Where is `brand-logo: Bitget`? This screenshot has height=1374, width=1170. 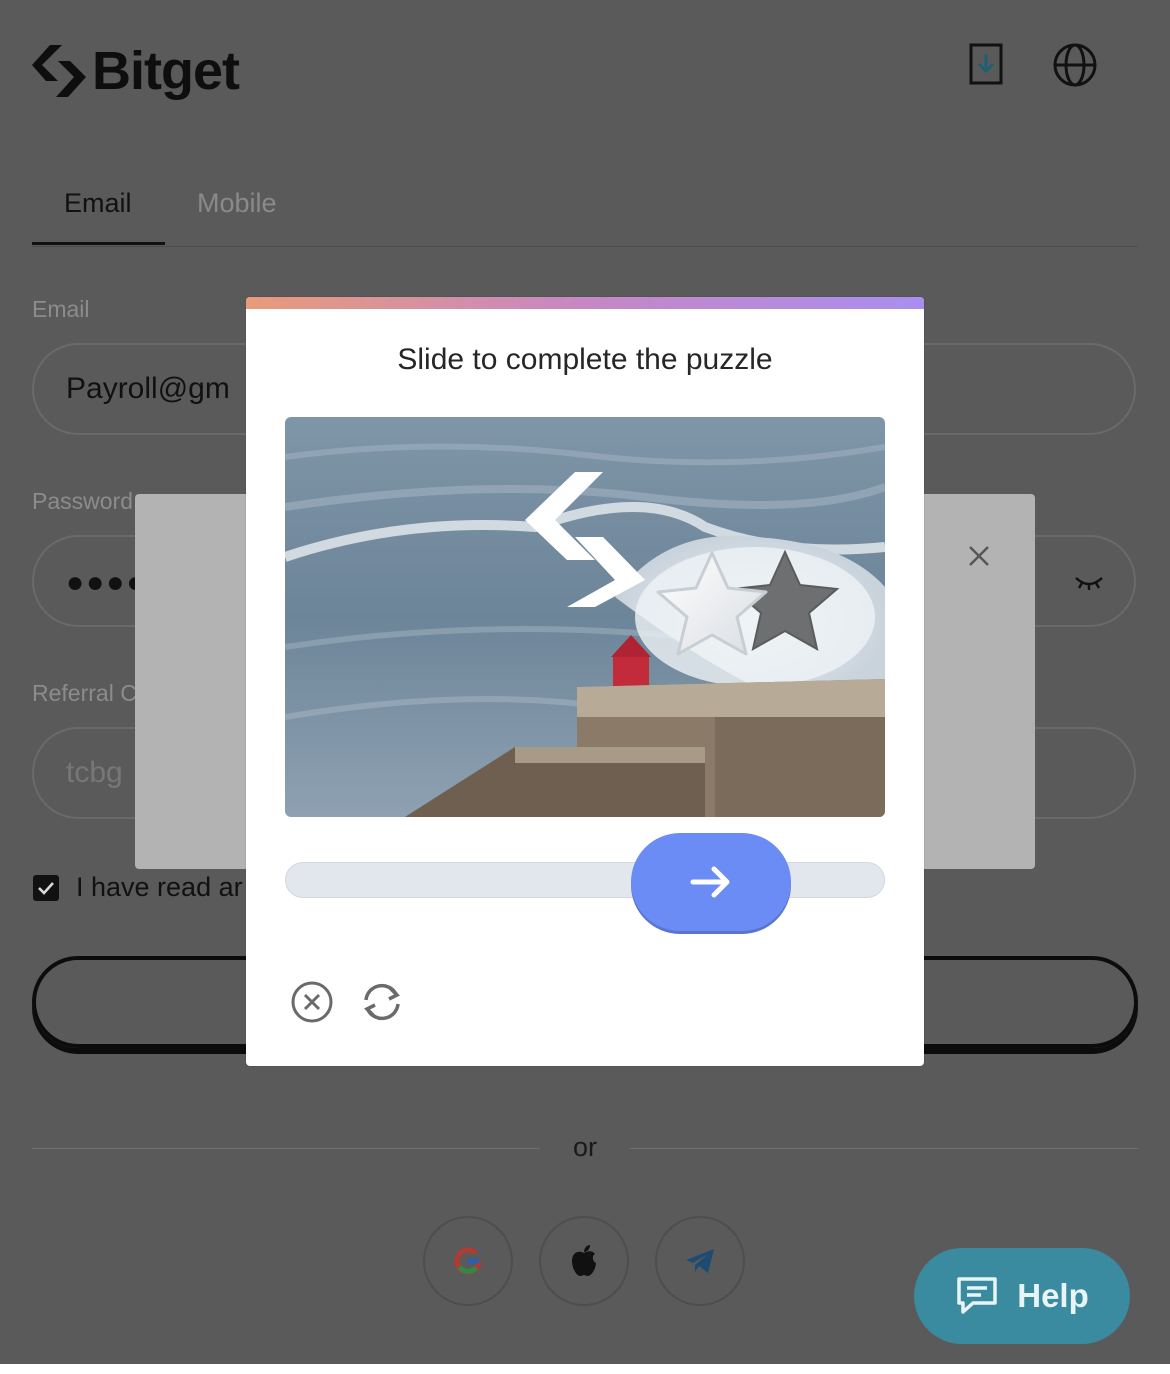 brand-logo: Bitget is located at coordinates (136, 71).